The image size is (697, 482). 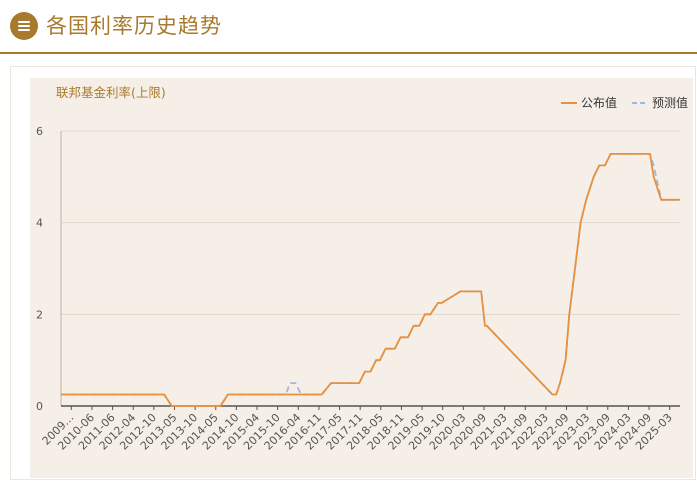 What do you see at coordinates (39, 223) in the screenshot?
I see `y-tick-label: 4` at bounding box center [39, 223].